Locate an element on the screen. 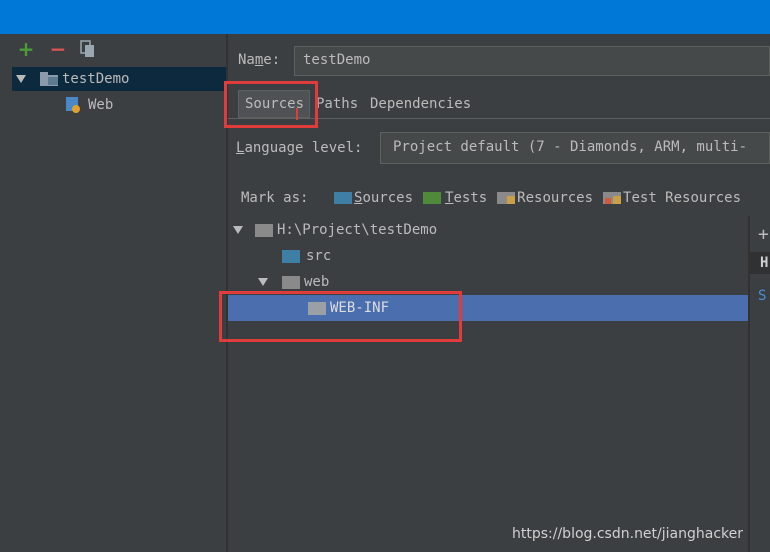 This screenshot has width=770, height=552. tab-dependencies: Dependencies is located at coordinates (420, 104).